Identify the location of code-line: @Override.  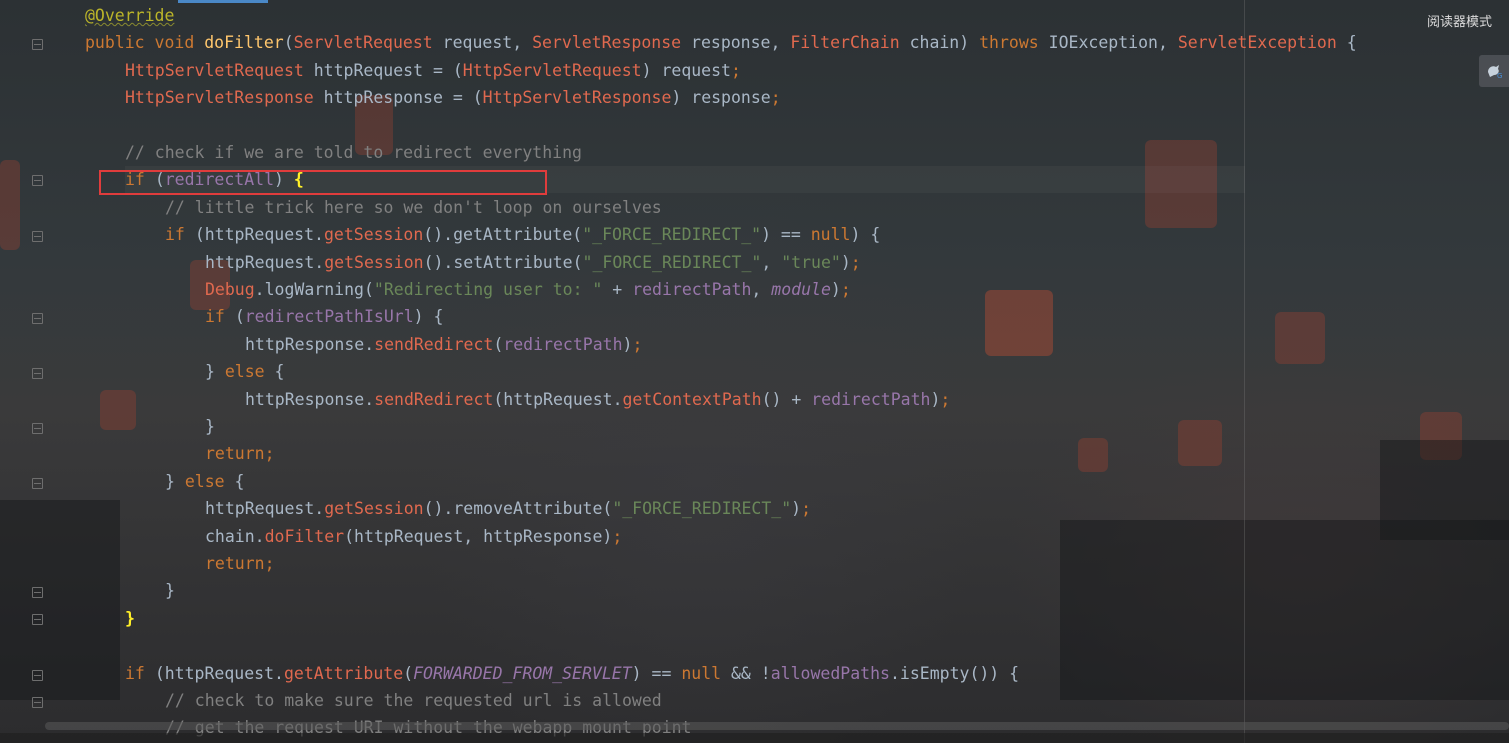
(129, 15).